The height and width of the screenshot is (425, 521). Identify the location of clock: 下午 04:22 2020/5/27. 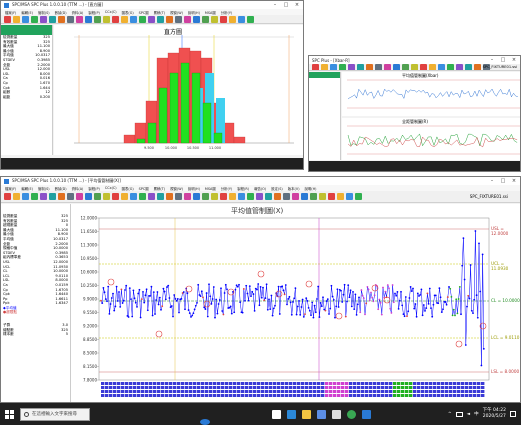
(494, 414).